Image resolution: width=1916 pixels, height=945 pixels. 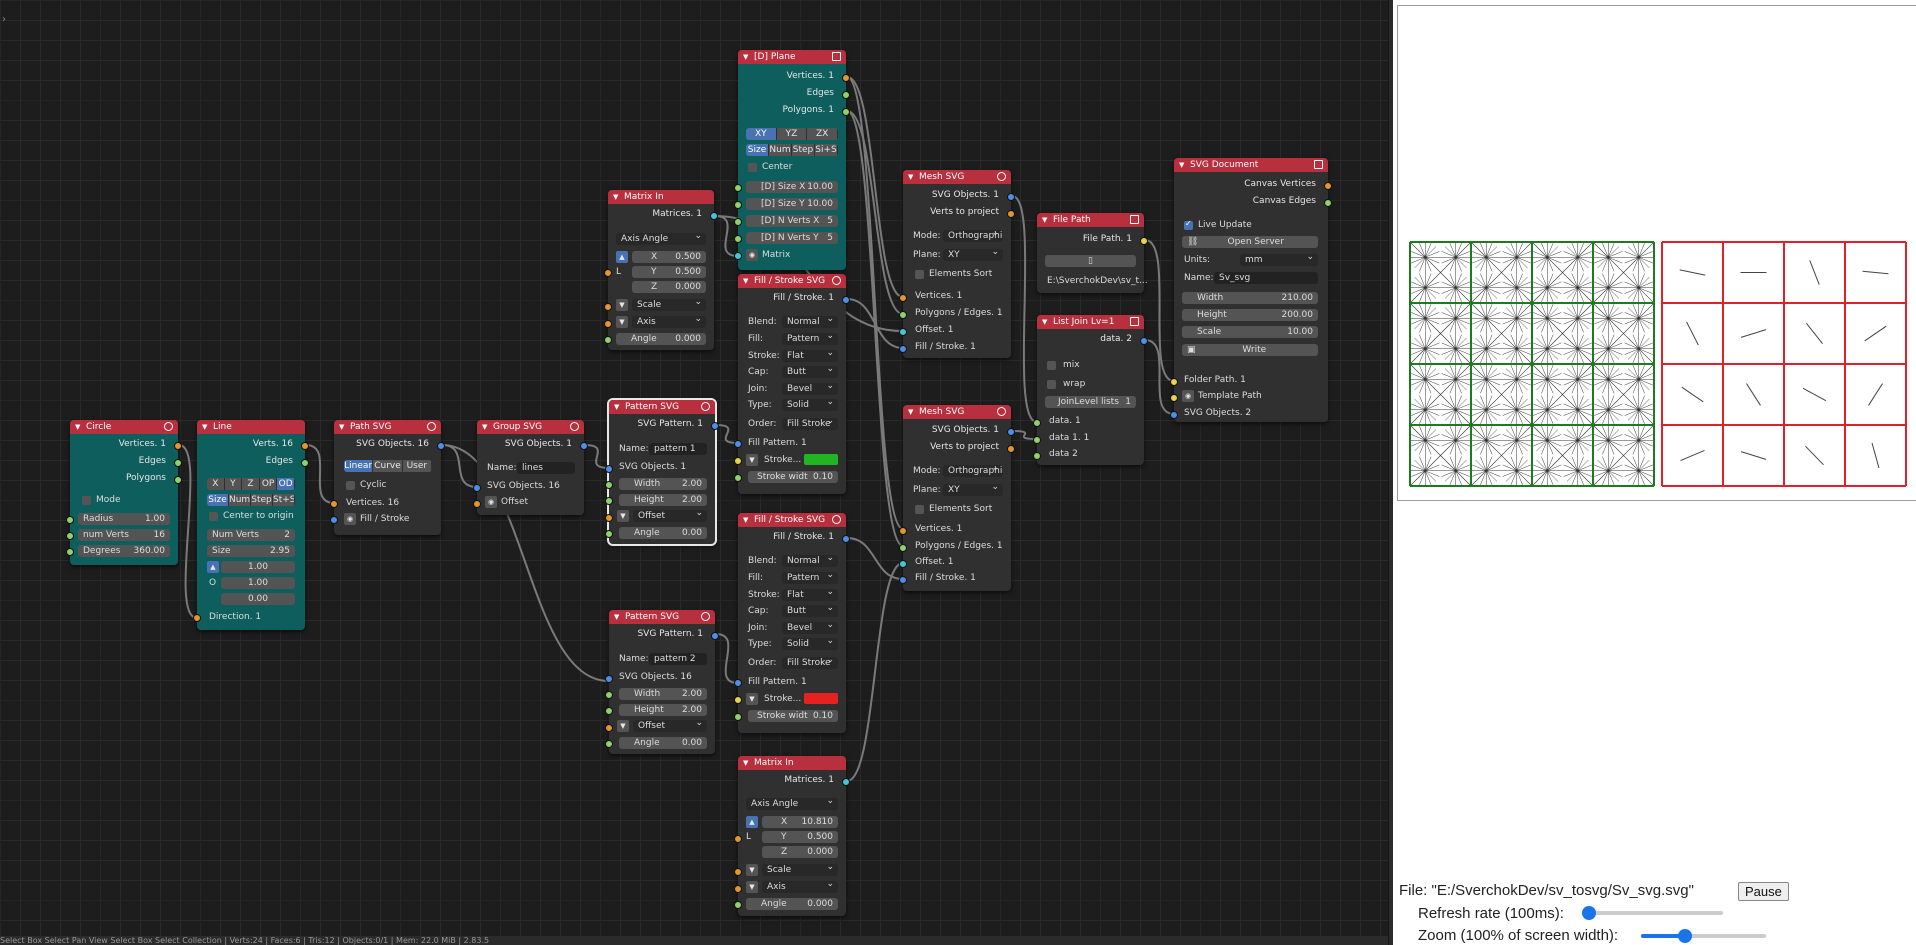 I want to click on y-field: Y 0.500, so click(x=669, y=272).